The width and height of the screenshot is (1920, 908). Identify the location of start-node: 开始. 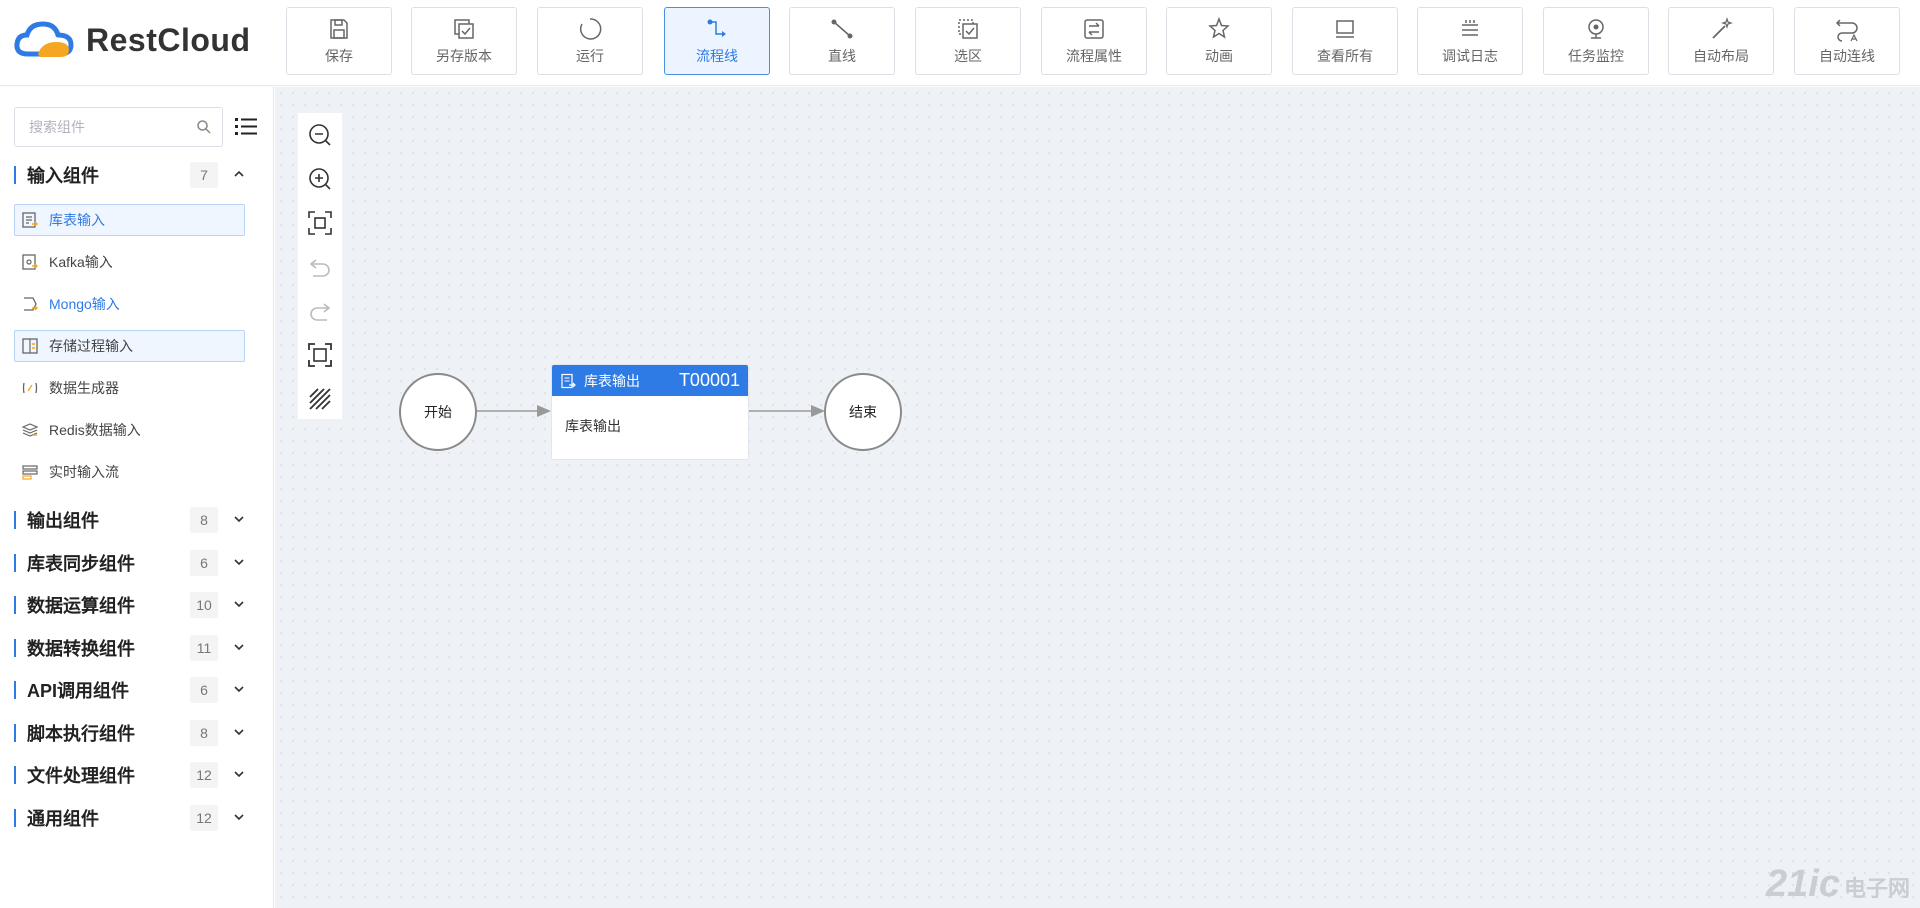
(438, 412).